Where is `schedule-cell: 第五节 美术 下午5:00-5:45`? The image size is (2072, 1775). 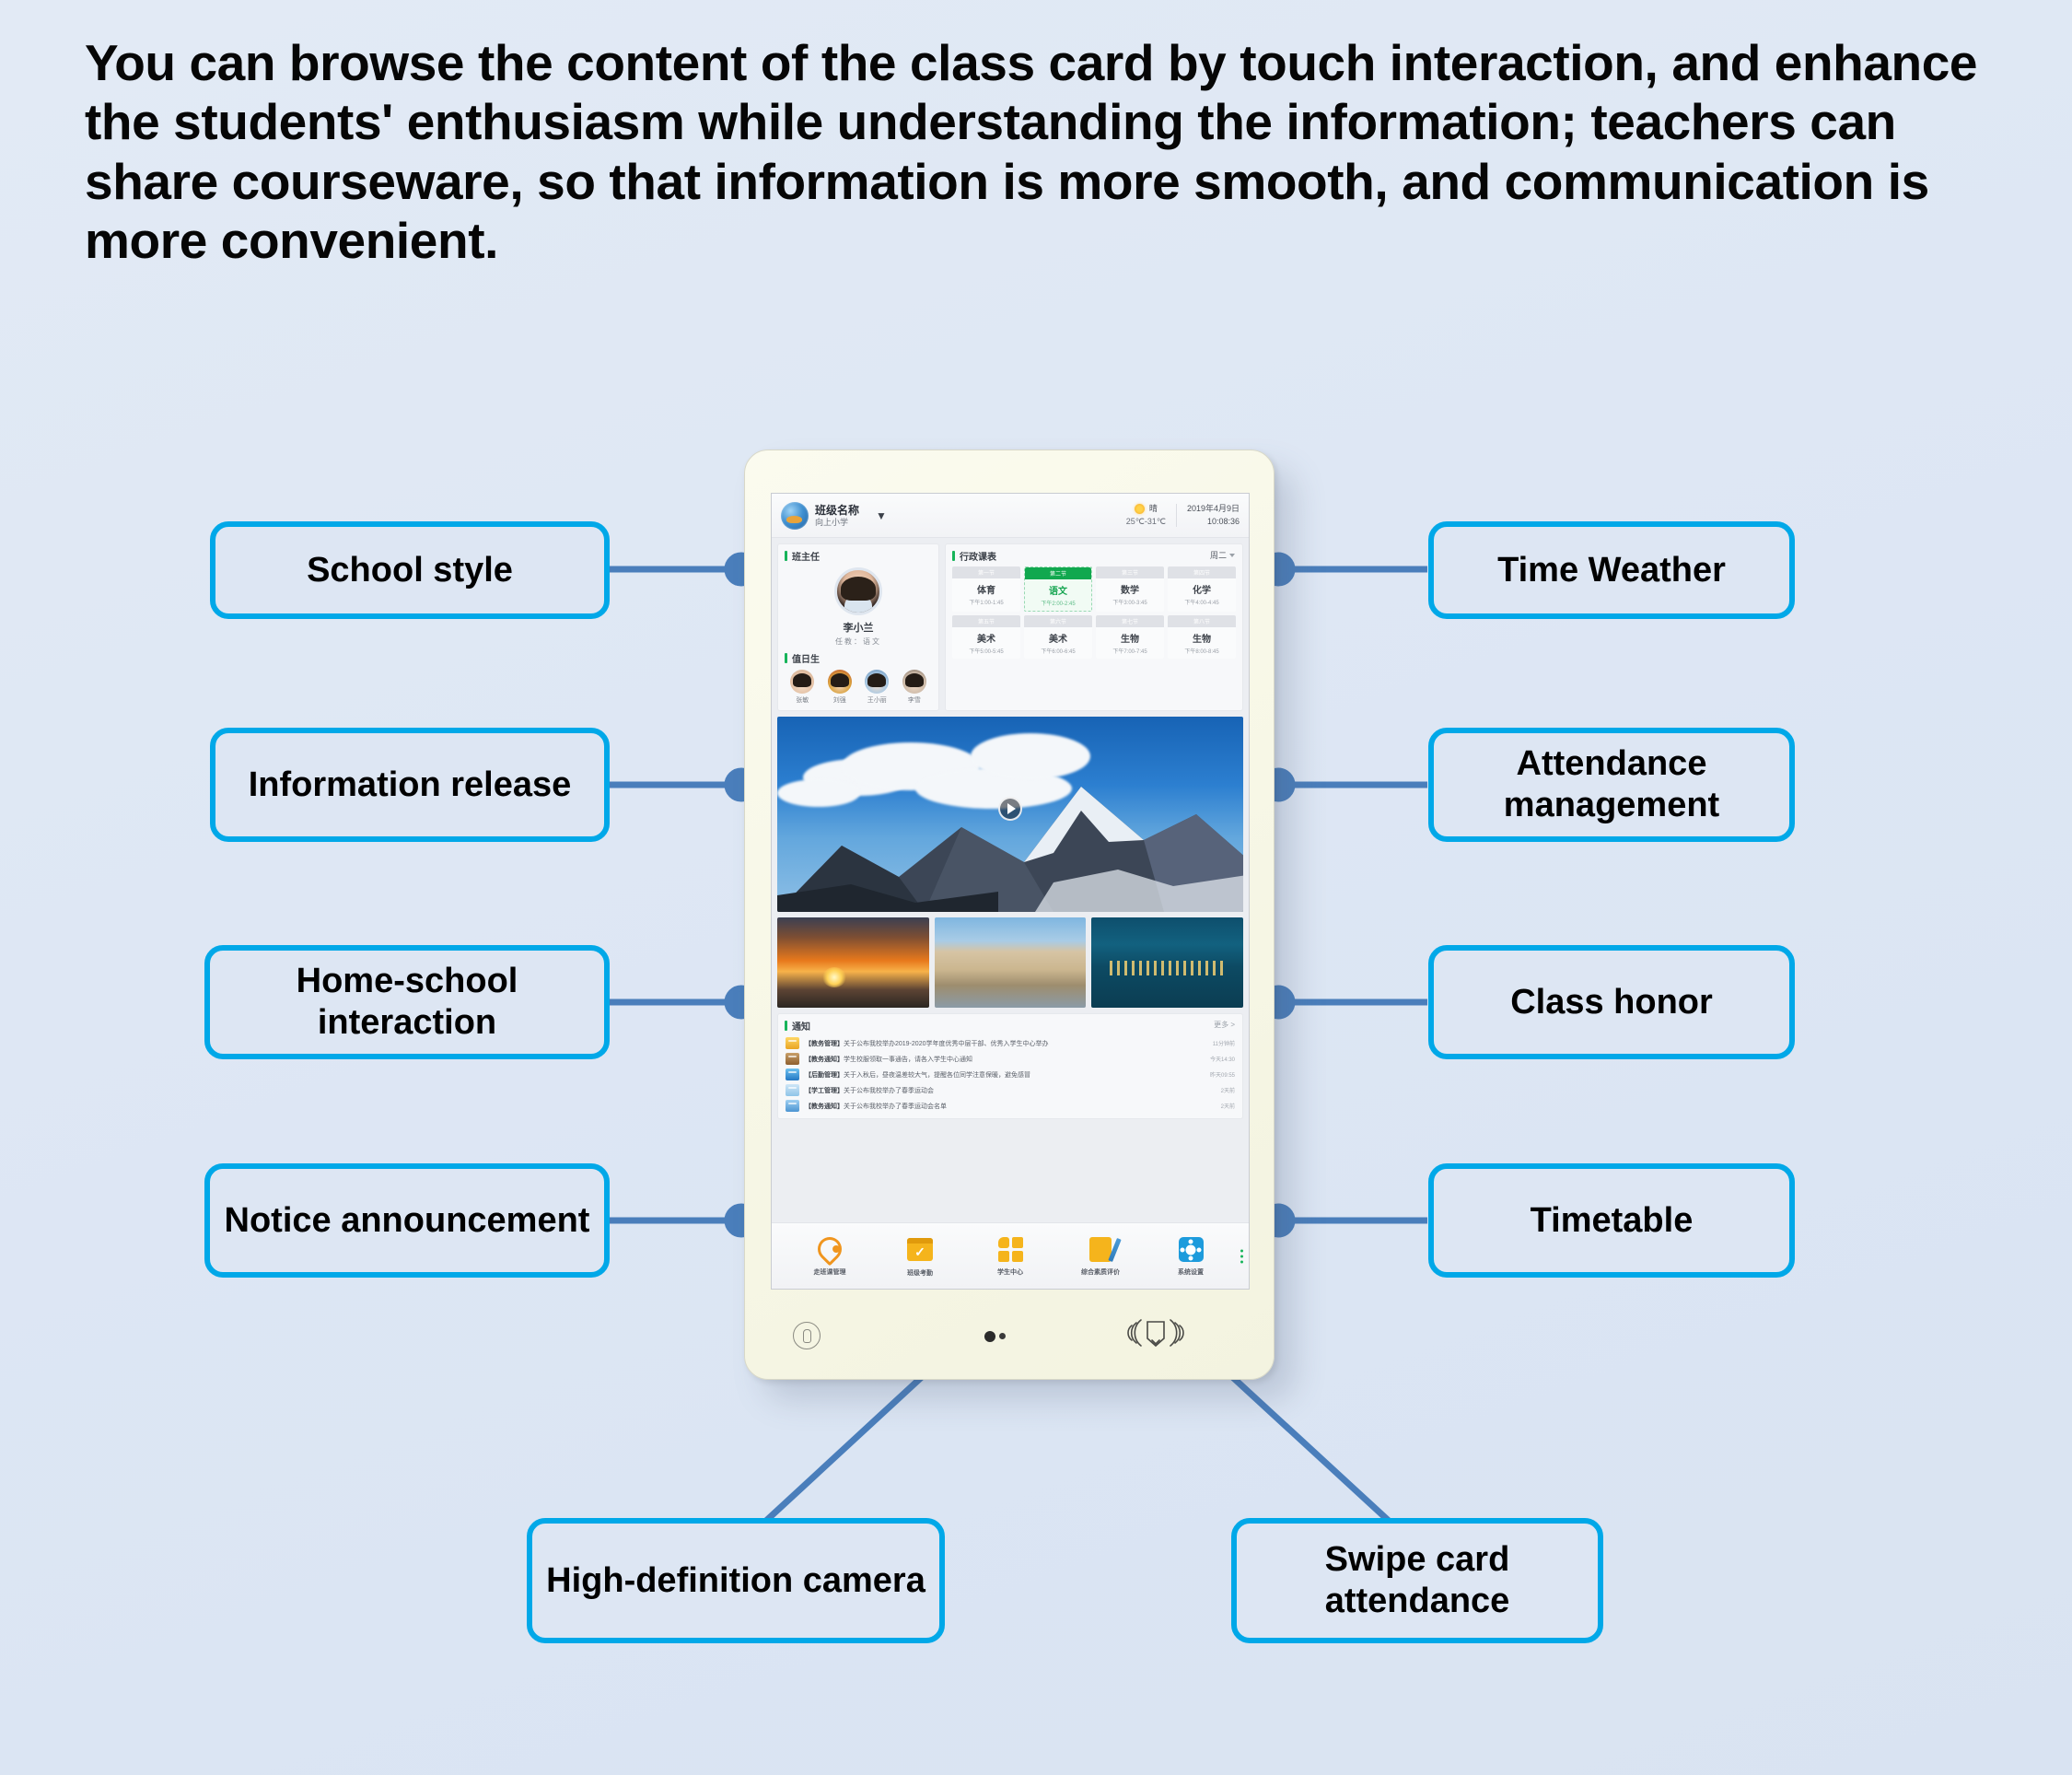
schedule-cell: 第五节 美术 下午5:00-5:45 is located at coordinates (986, 637).